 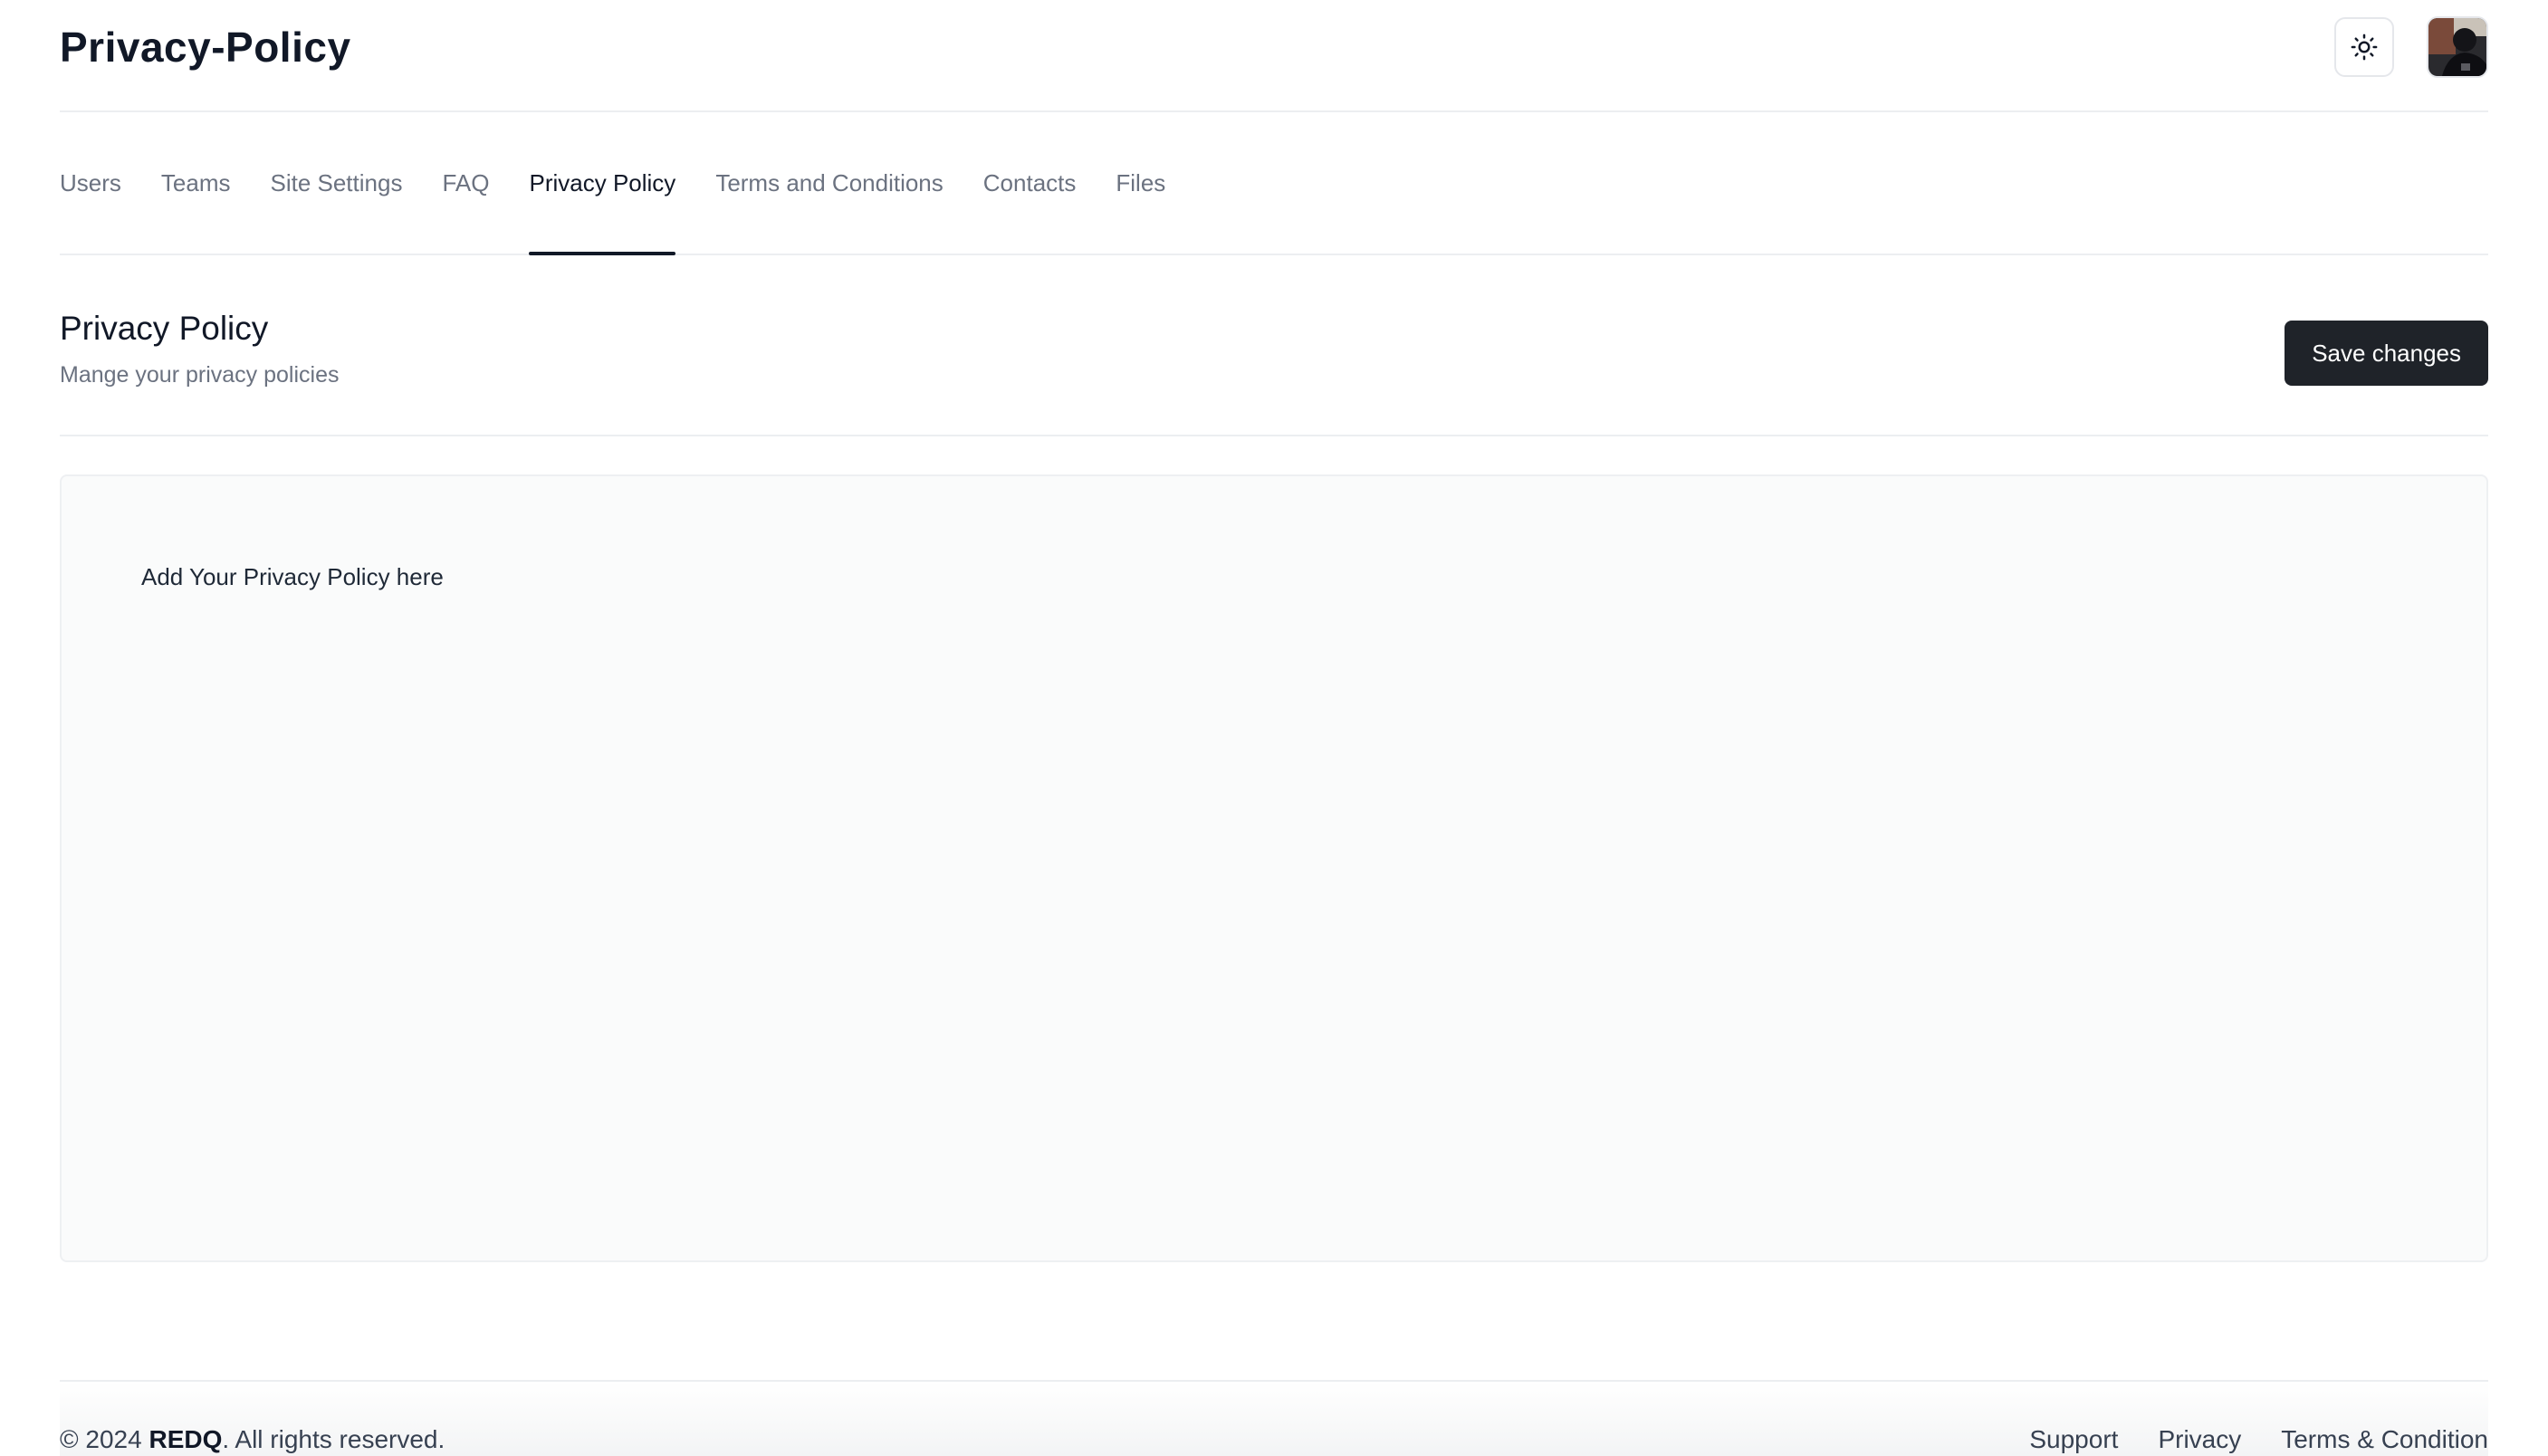 I want to click on top-header: Privacy-Policy, so click(x=1274, y=56).